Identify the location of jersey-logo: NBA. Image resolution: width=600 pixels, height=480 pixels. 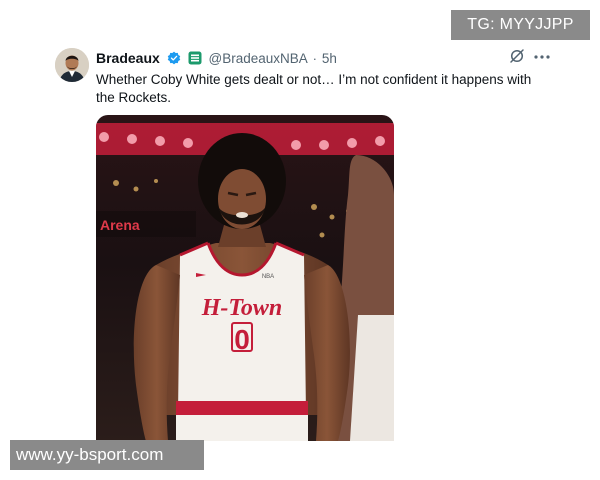
(268, 277).